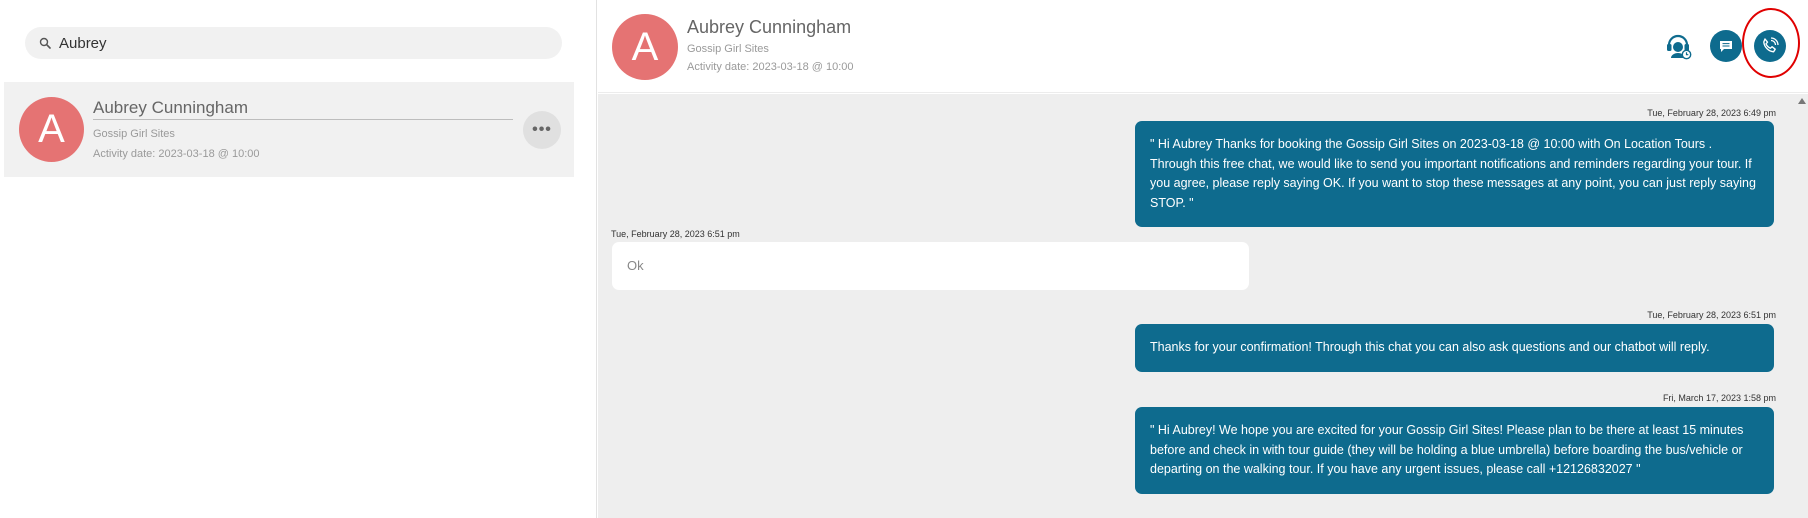  What do you see at coordinates (176, 154) in the screenshot?
I see `contact-activity-date: Activity date: 2023-03-18 @ 10:00` at bounding box center [176, 154].